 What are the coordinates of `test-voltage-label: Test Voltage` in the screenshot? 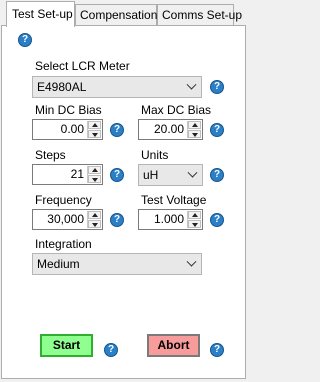 It's located at (174, 200).